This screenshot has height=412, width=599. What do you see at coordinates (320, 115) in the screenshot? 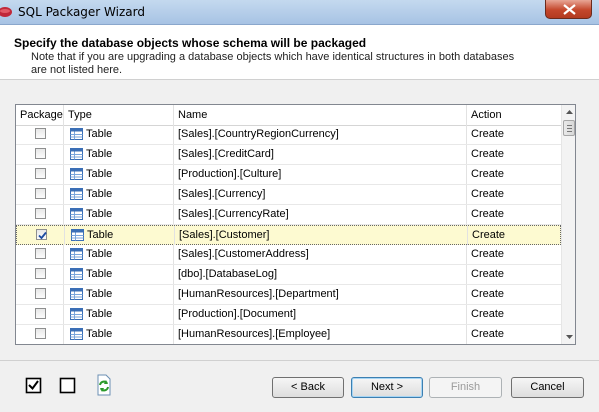
I see `column-header-name: Name` at bounding box center [320, 115].